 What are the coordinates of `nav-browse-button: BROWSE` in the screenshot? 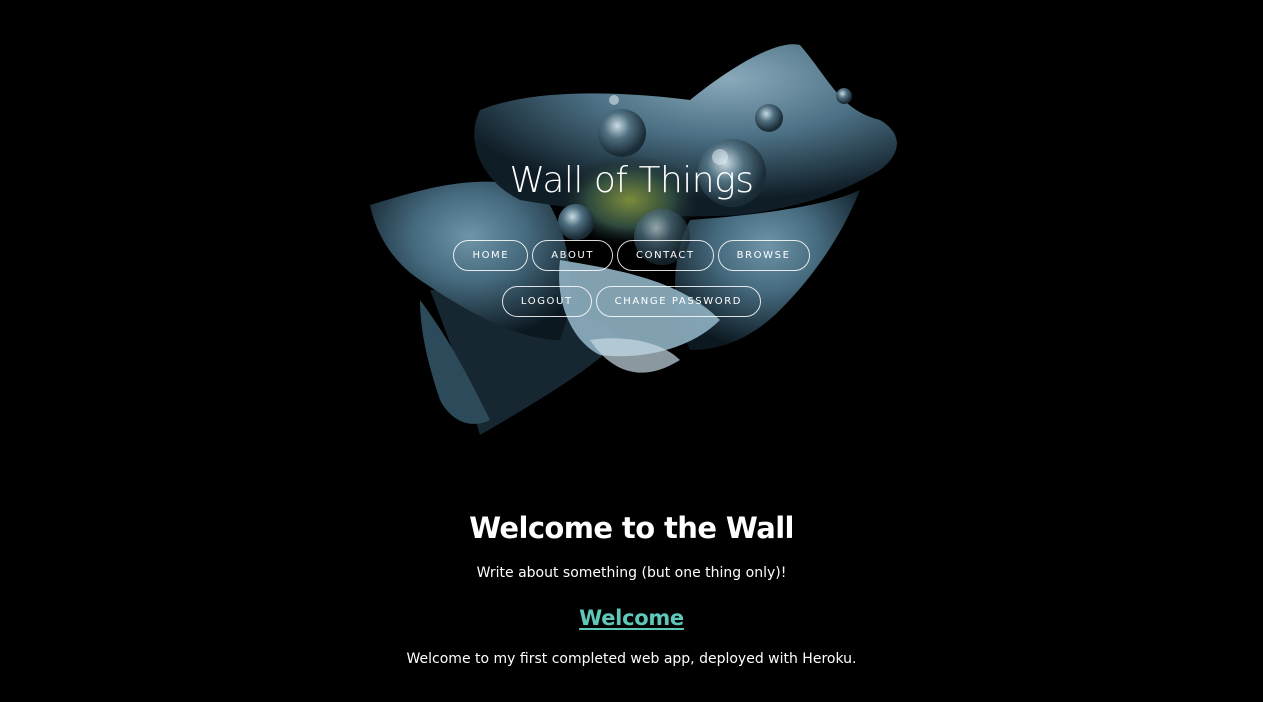 It's located at (763, 255).